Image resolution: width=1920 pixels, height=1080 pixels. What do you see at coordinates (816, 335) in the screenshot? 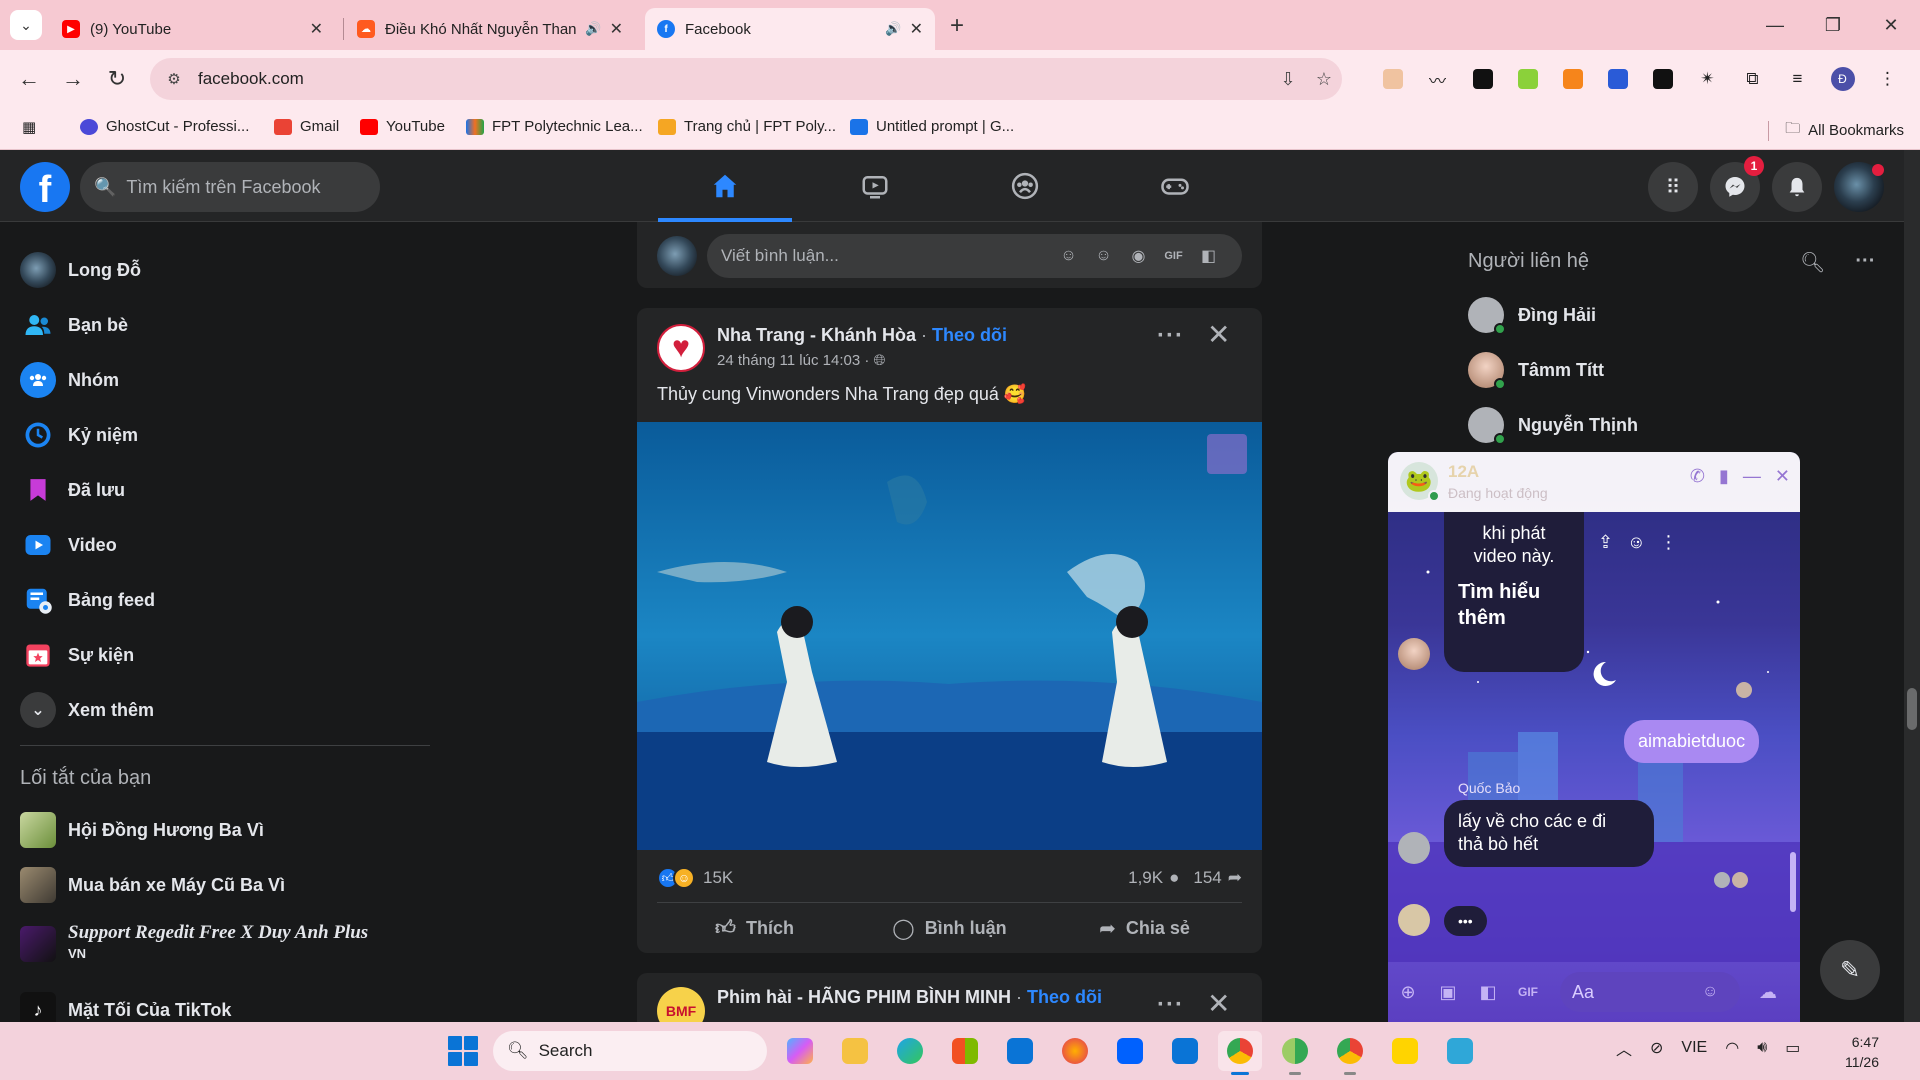
I see `post-author: Nha Trang - Khánh Hòa` at bounding box center [816, 335].